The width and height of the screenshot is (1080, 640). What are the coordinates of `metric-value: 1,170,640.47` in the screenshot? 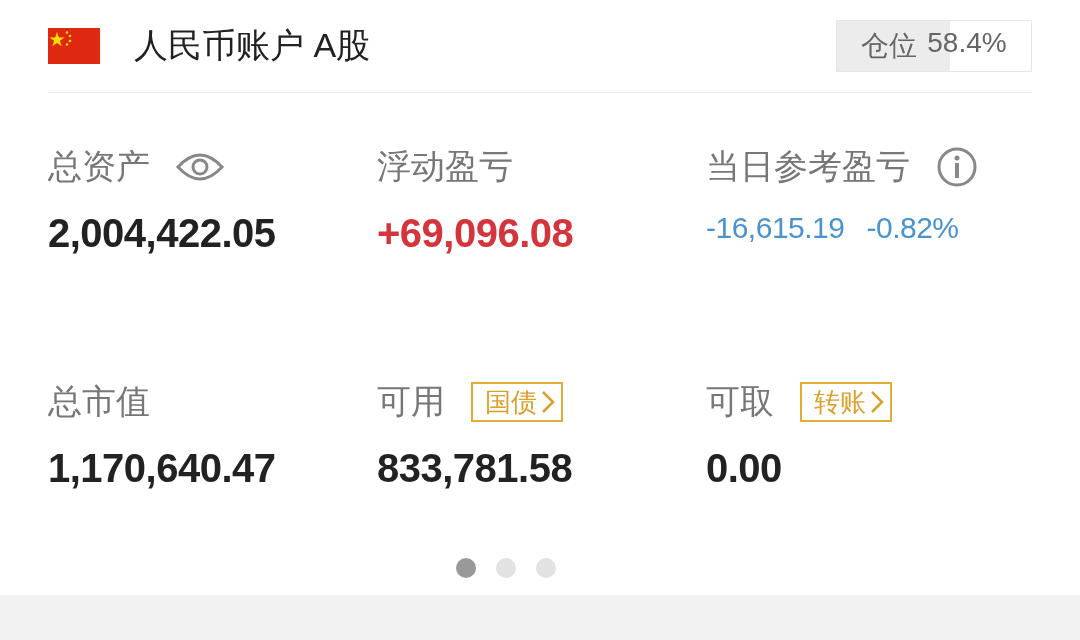 It's located at (162, 468).